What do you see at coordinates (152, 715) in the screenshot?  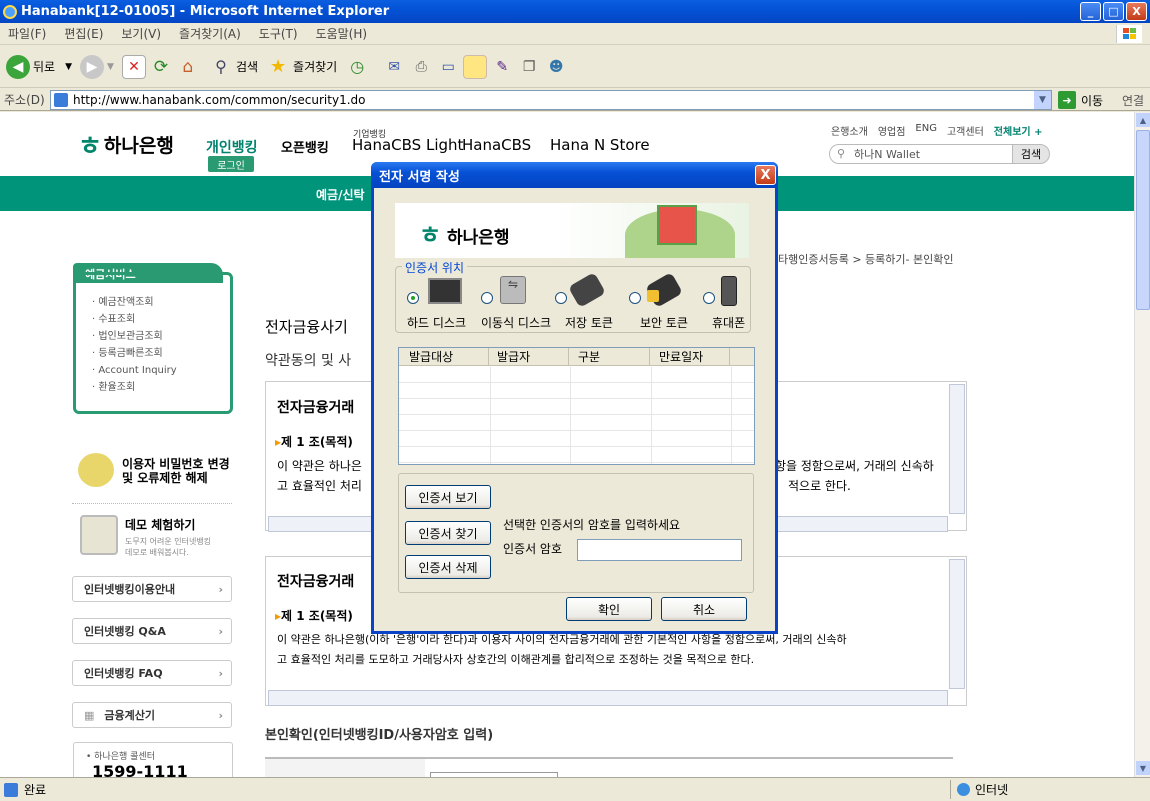 I see `calculator-link: ▦ 금융계산기` at bounding box center [152, 715].